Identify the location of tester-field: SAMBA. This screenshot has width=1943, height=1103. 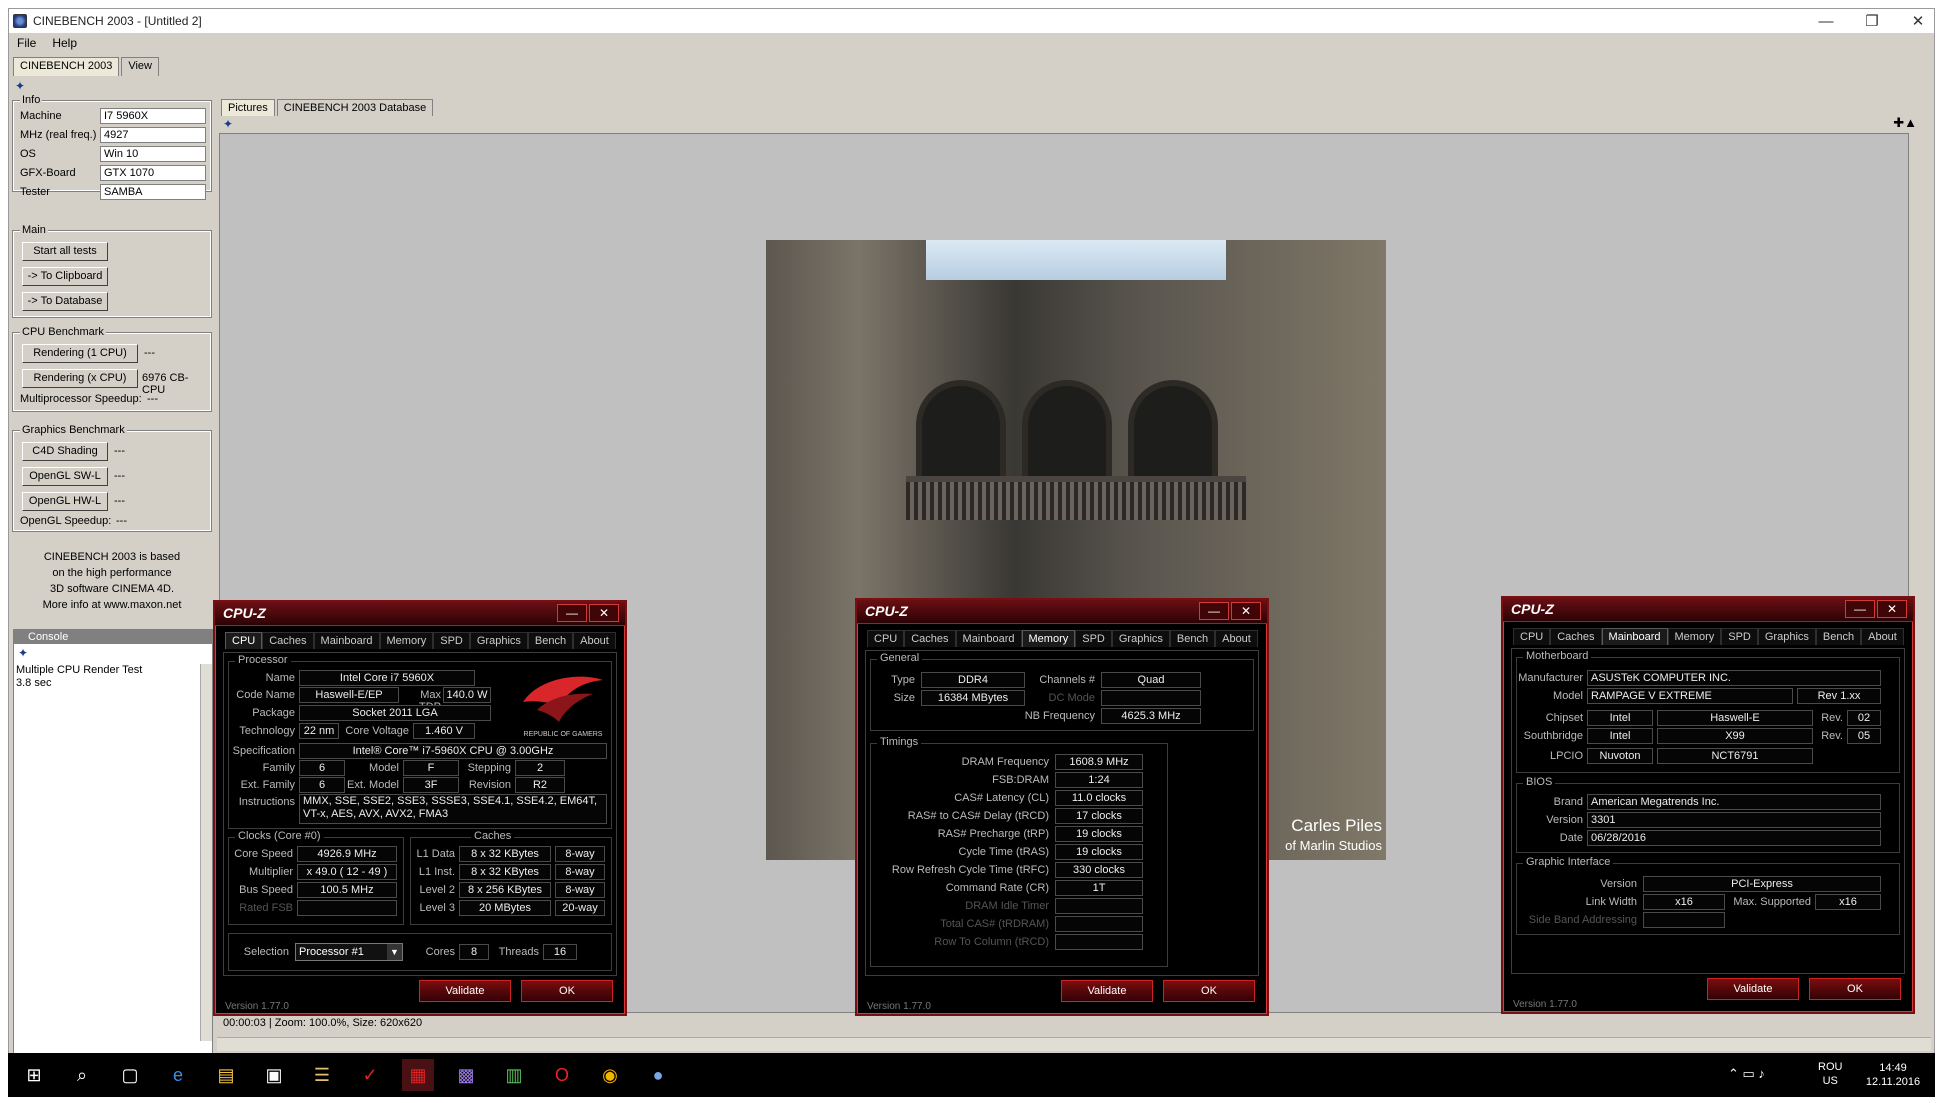
(153, 192).